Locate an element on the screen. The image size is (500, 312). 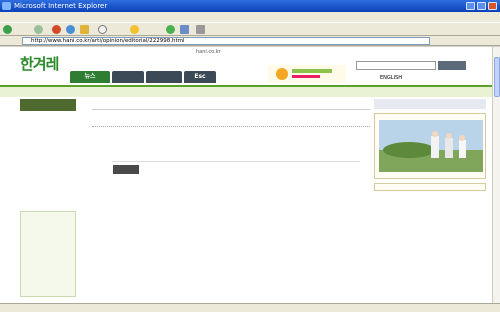
sidebar-box is located at coordinates (48, 254).